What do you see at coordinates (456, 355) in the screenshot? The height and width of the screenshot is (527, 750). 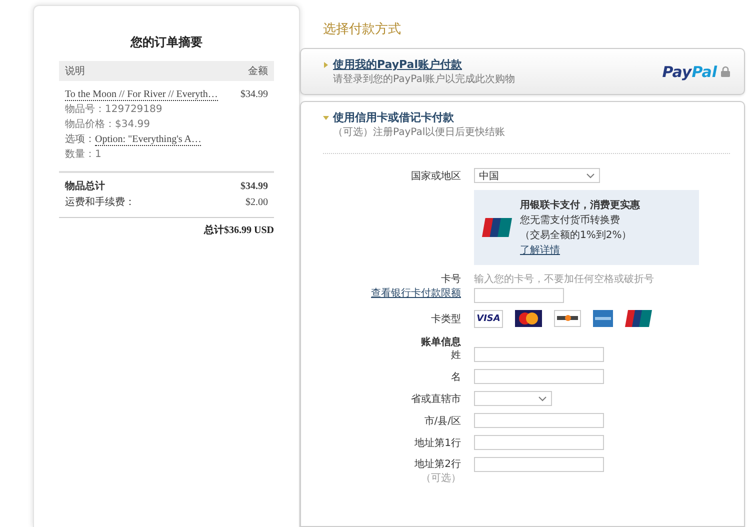 I see `field-label: 姓` at bounding box center [456, 355].